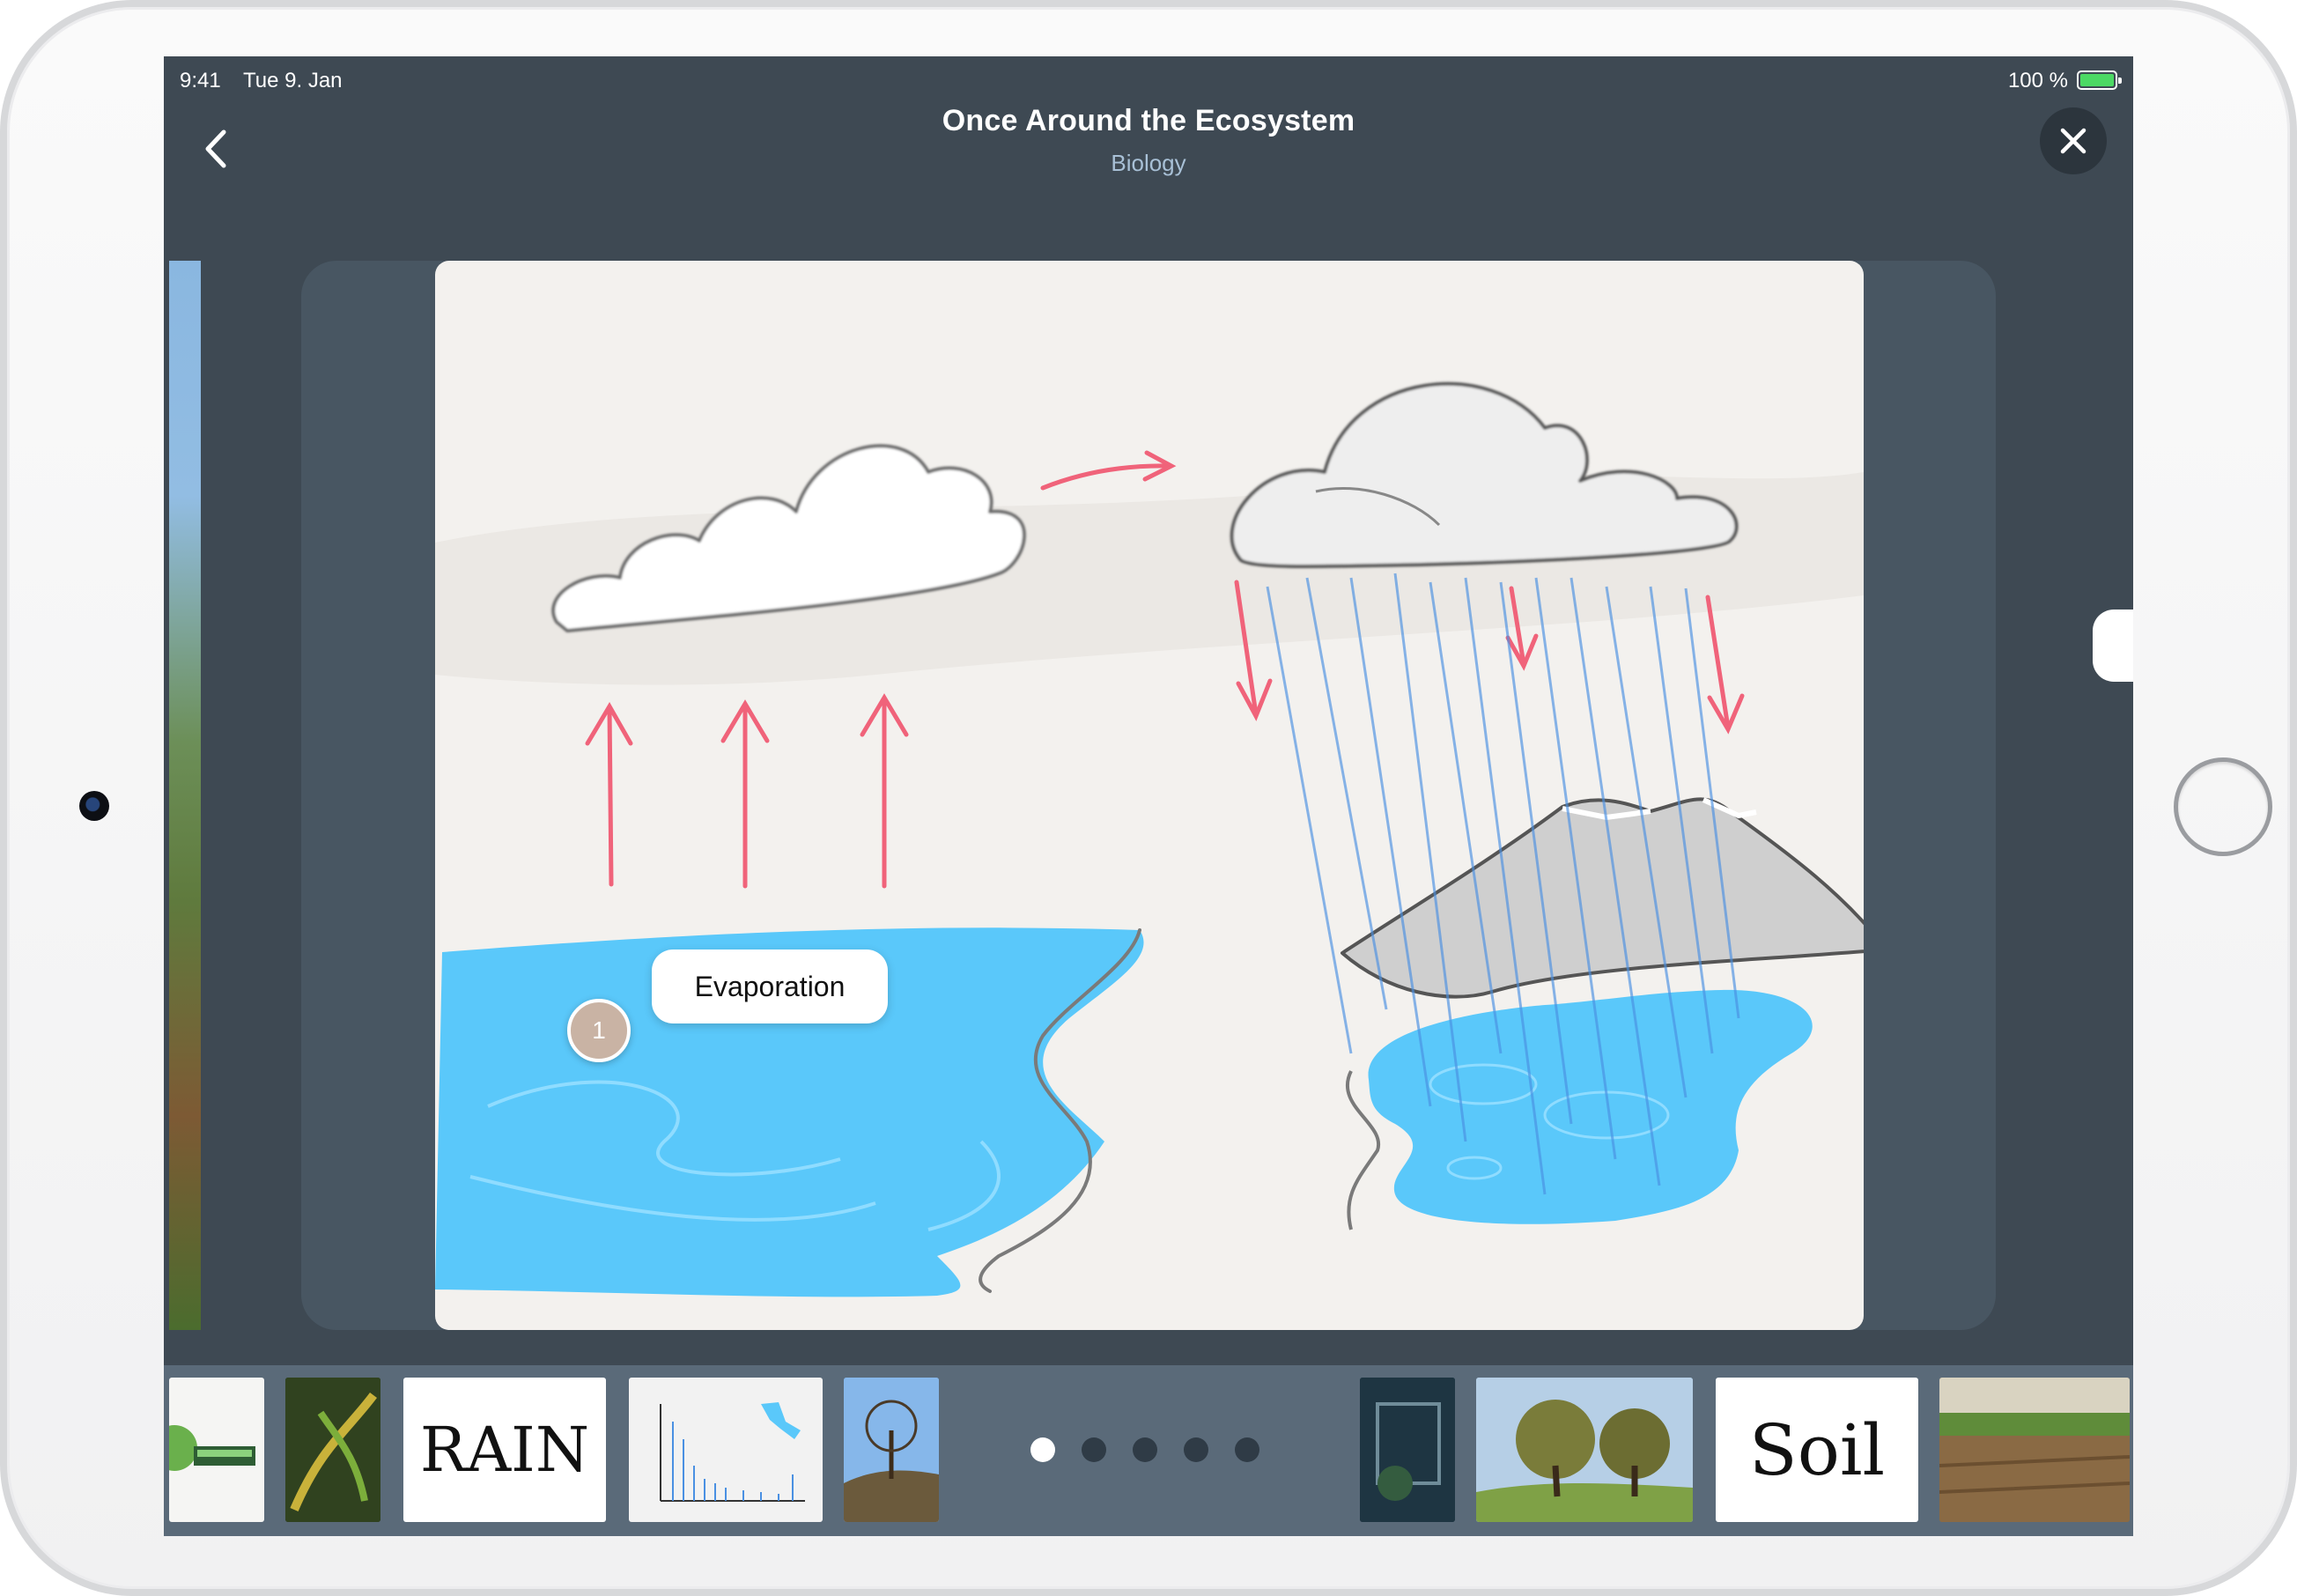 This screenshot has width=2297, height=1596. I want to click on thumbnail-tree-hill, so click(891, 1450).